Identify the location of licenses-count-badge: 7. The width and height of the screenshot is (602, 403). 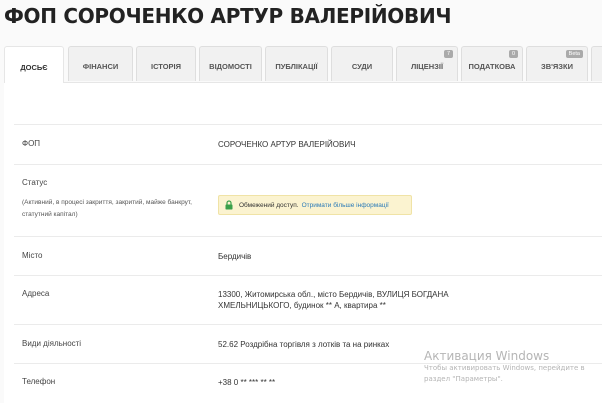
(448, 54).